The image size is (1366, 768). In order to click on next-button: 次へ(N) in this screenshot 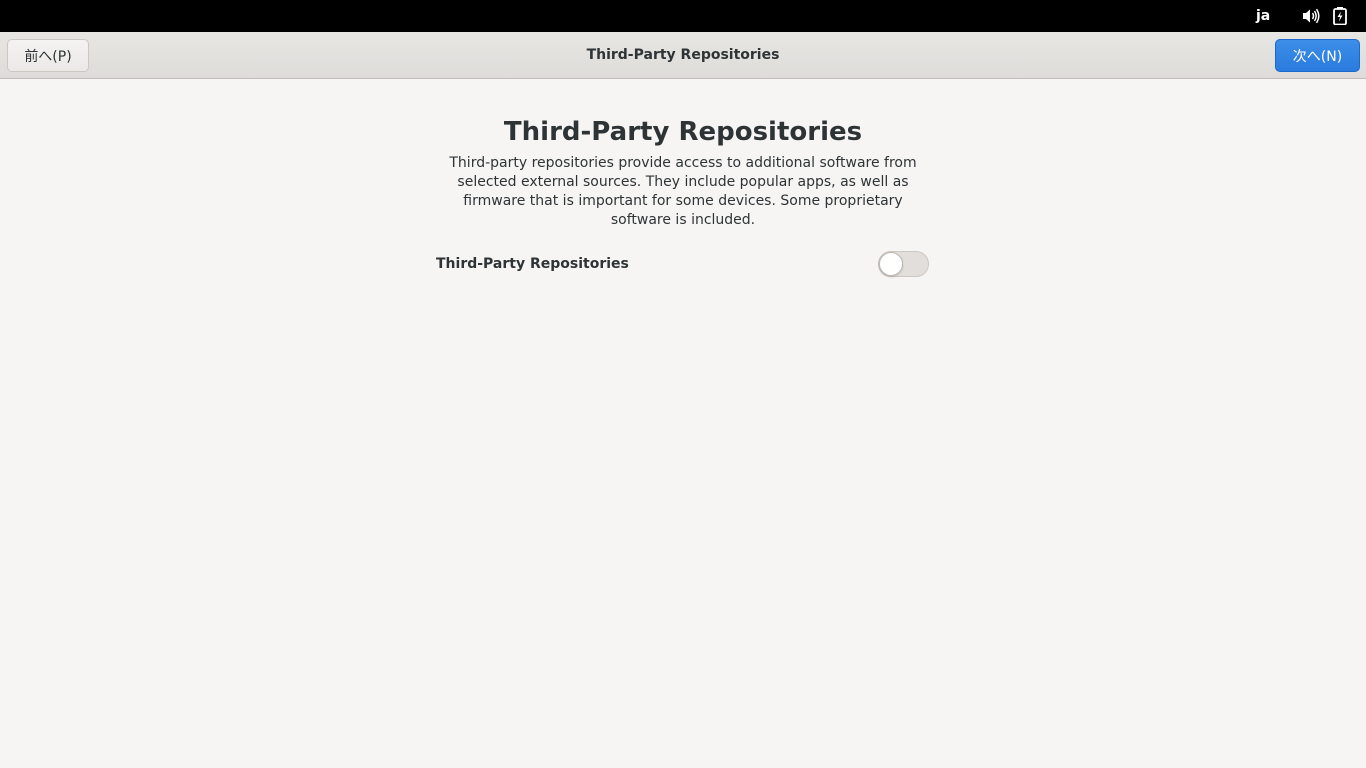, I will do `click(1317, 55)`.